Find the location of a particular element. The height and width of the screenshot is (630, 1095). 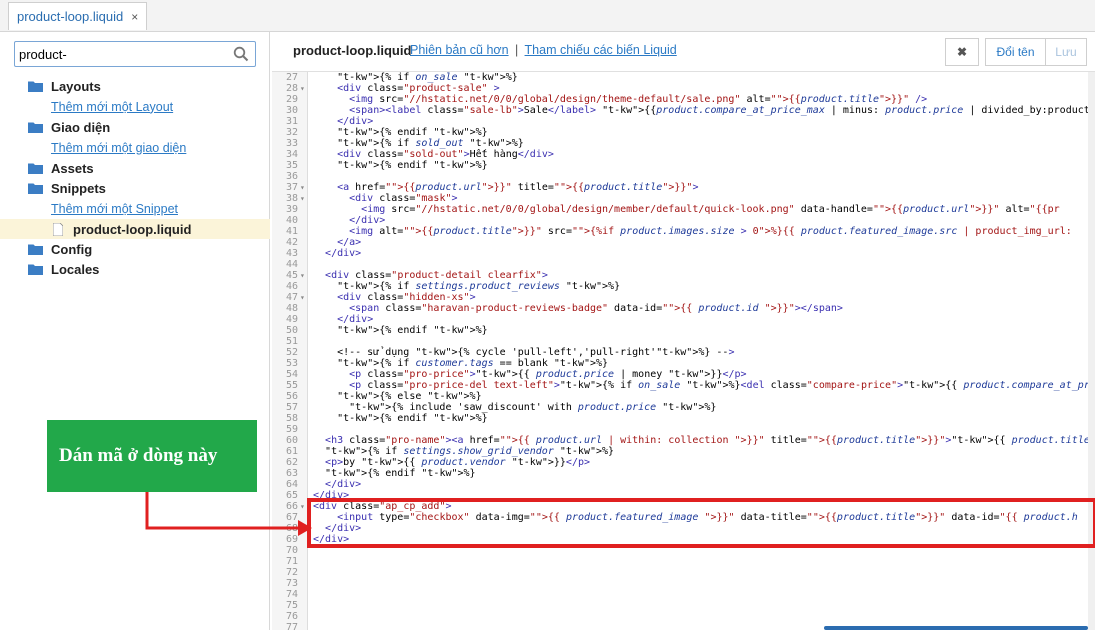

code-line: 43 </div> is located at coordinates (683, 253).